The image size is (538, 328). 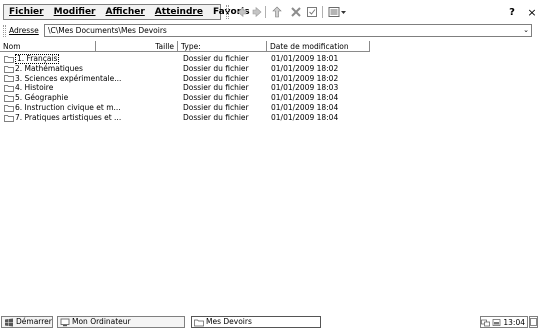 I want to click on column-type-label: Type:, so click(x=191, y=46).